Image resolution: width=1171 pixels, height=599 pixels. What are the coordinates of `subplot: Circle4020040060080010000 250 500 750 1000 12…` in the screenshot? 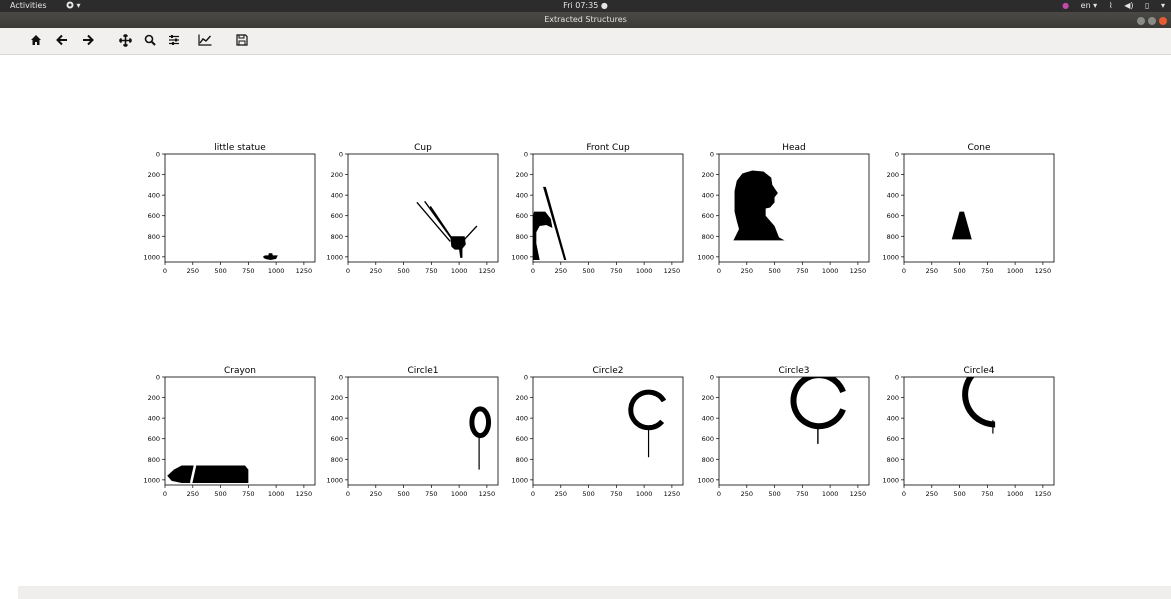 It's located at (968, 432).